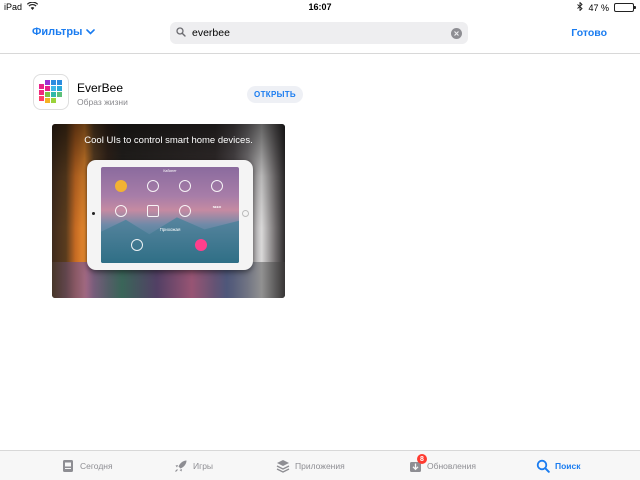  I want to click on tablet-home-button, so click(245, 213).